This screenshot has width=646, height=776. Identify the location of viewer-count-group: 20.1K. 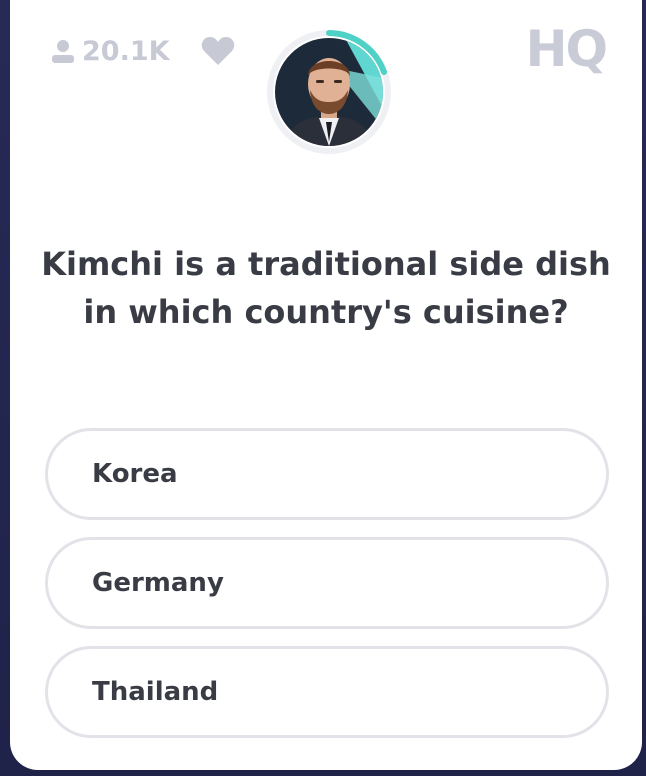
(111, 51).